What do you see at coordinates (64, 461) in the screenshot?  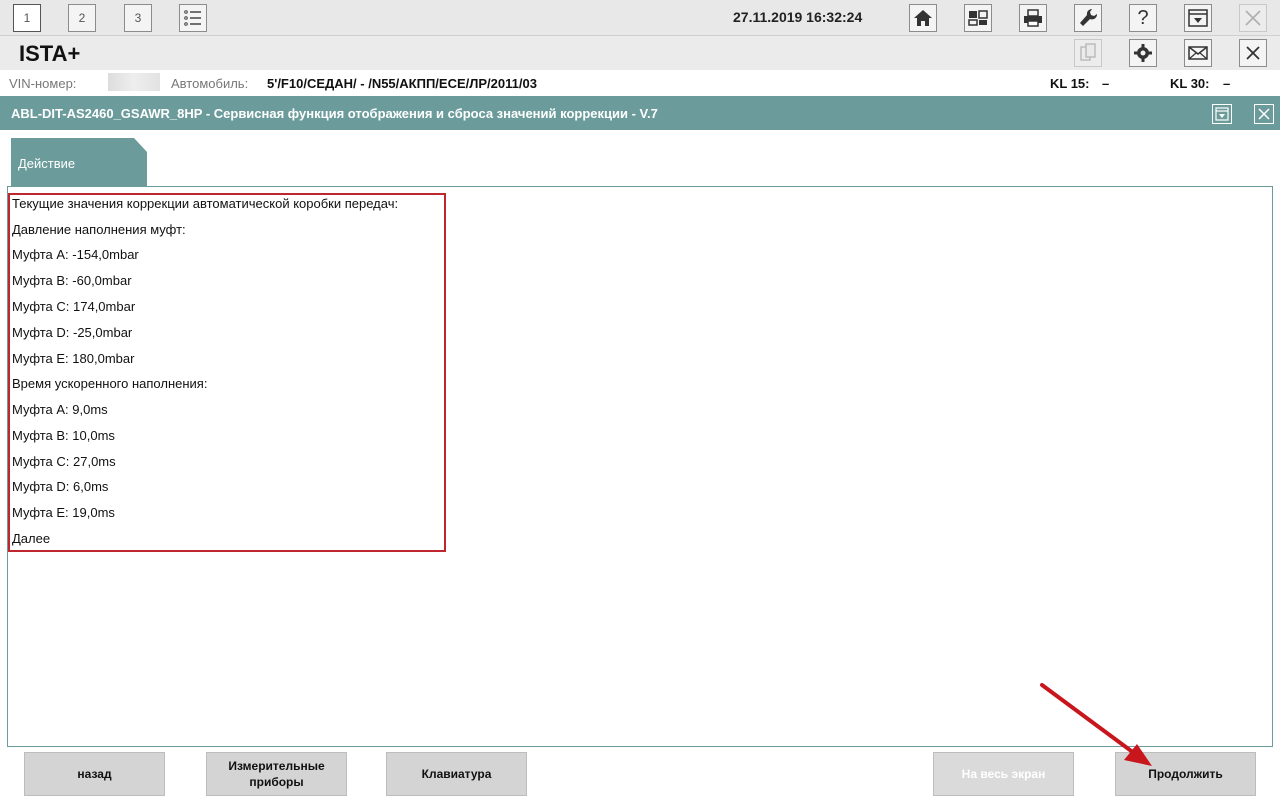 I see `results-line: Муфта C: 27,0ms` at bounding box center [64, 461].